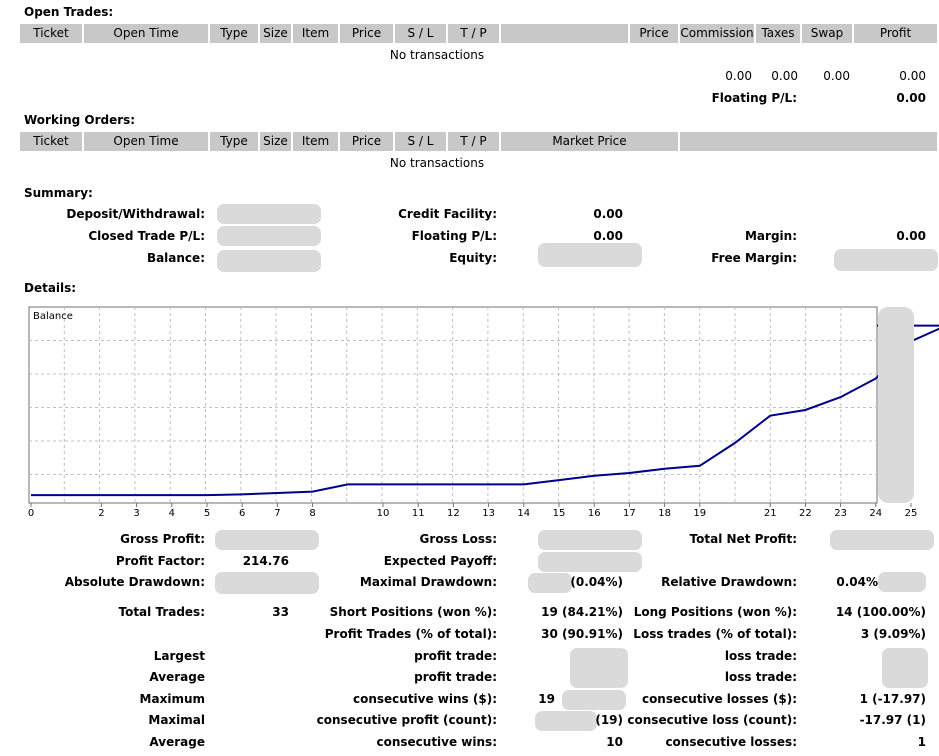  I want to click on relative-drawdown-extra-redacted, so click(902, 582).